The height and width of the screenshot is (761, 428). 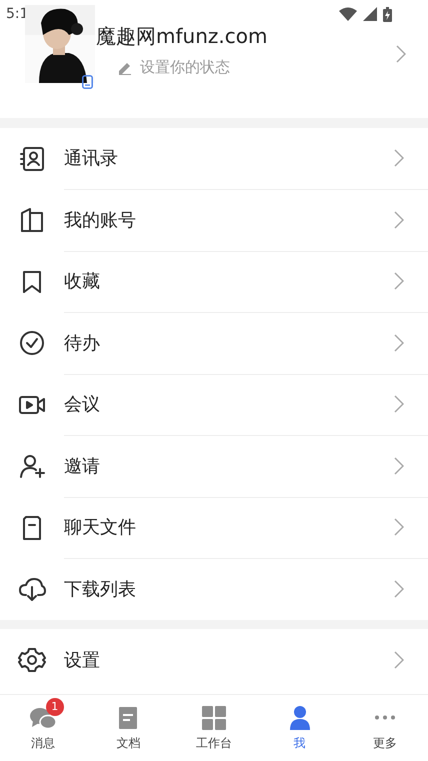 I want to click on menu-item: 设置, so click(x=214, y=659).